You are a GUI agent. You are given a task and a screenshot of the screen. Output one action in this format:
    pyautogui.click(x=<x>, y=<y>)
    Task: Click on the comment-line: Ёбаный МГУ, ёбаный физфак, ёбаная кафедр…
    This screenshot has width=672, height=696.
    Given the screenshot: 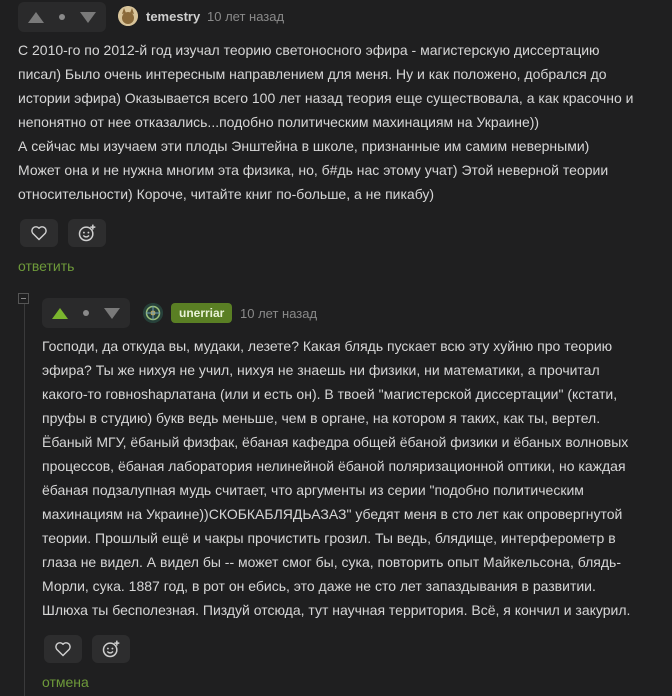 What is the action you would take?
    pyautogui.click(x=335, y=442)
    